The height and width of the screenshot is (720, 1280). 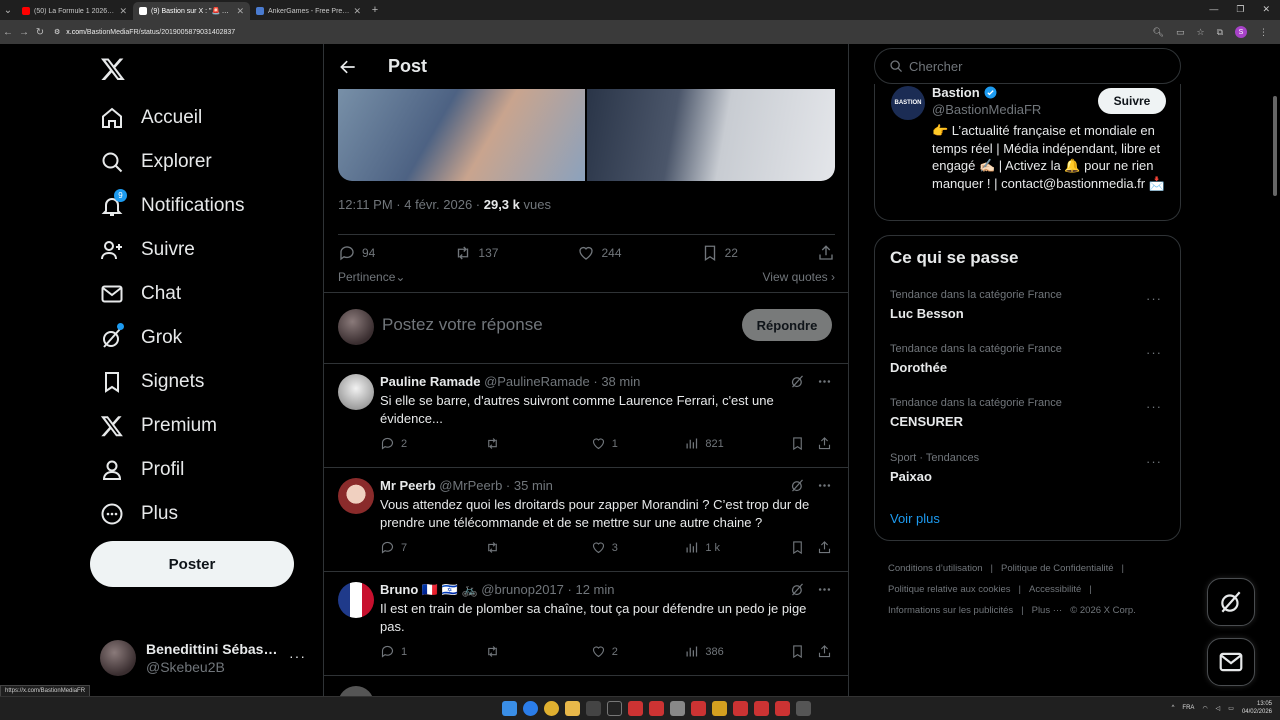 I want to click on trend-item: Sport · Tendances Paixao ···, so click(x=1030, y=468).